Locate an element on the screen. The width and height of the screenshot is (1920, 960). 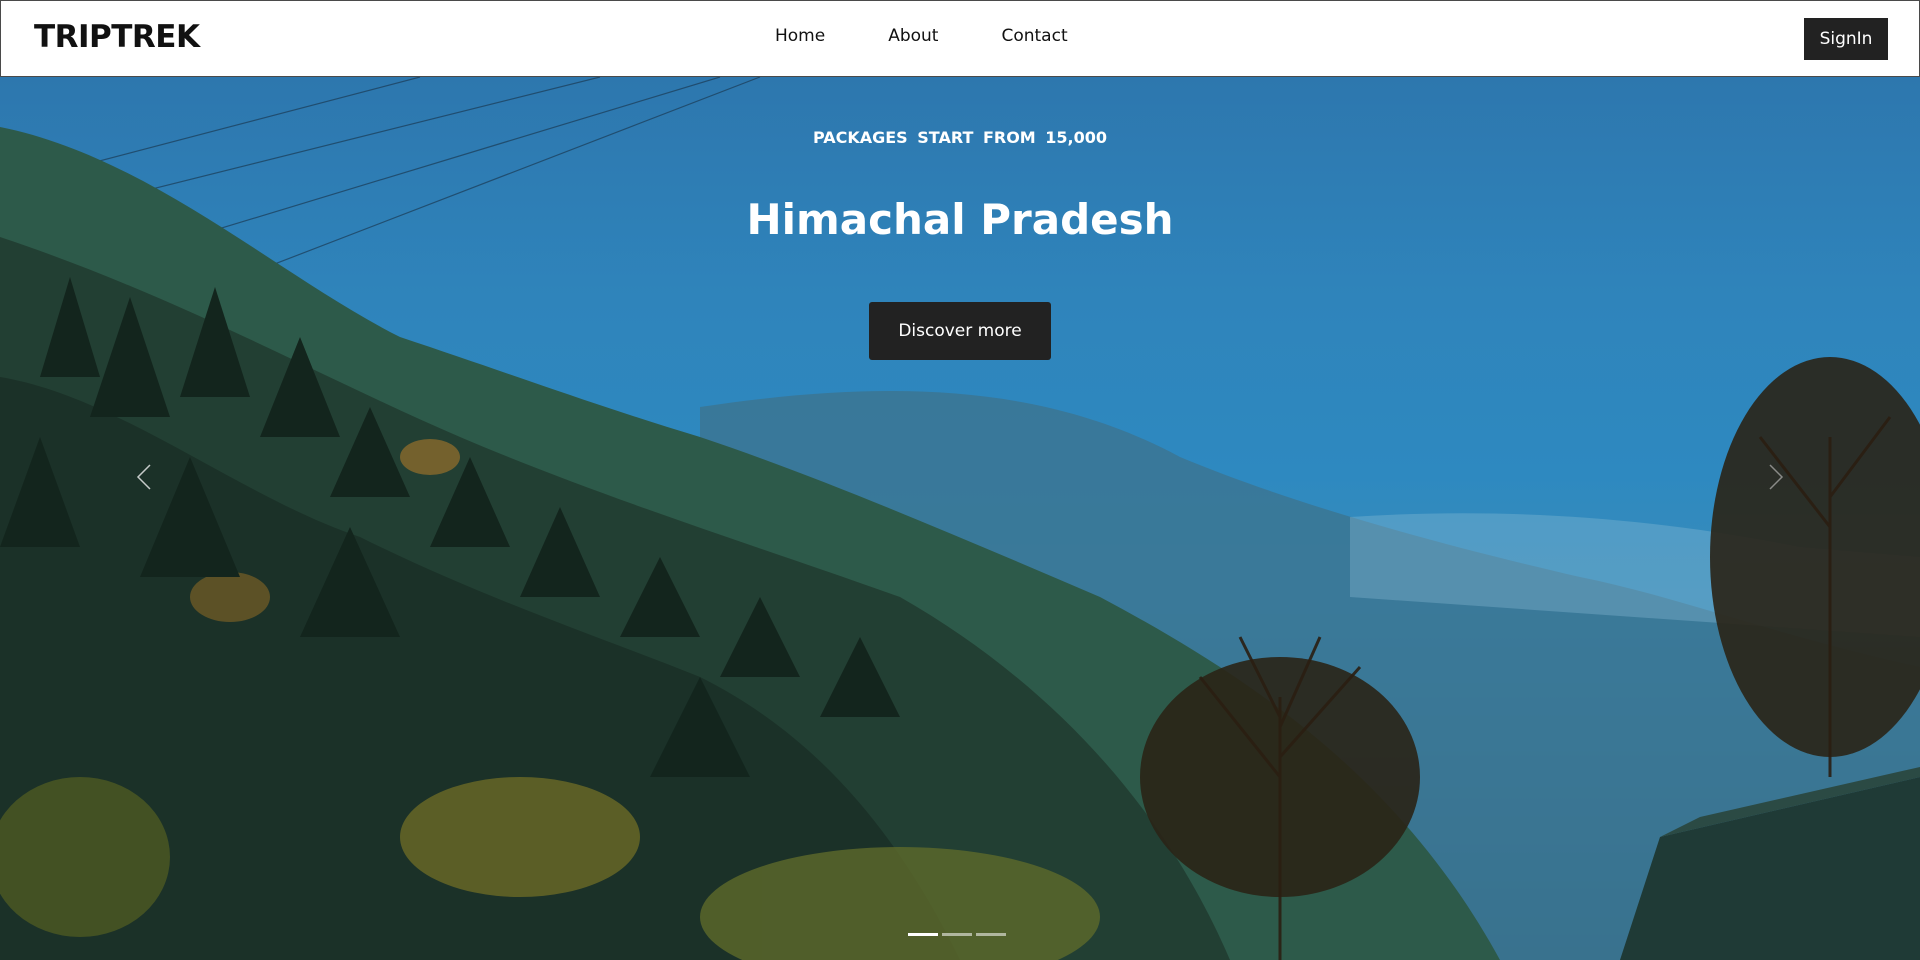
chevron-left-icon is located at coordinates (145, 477).